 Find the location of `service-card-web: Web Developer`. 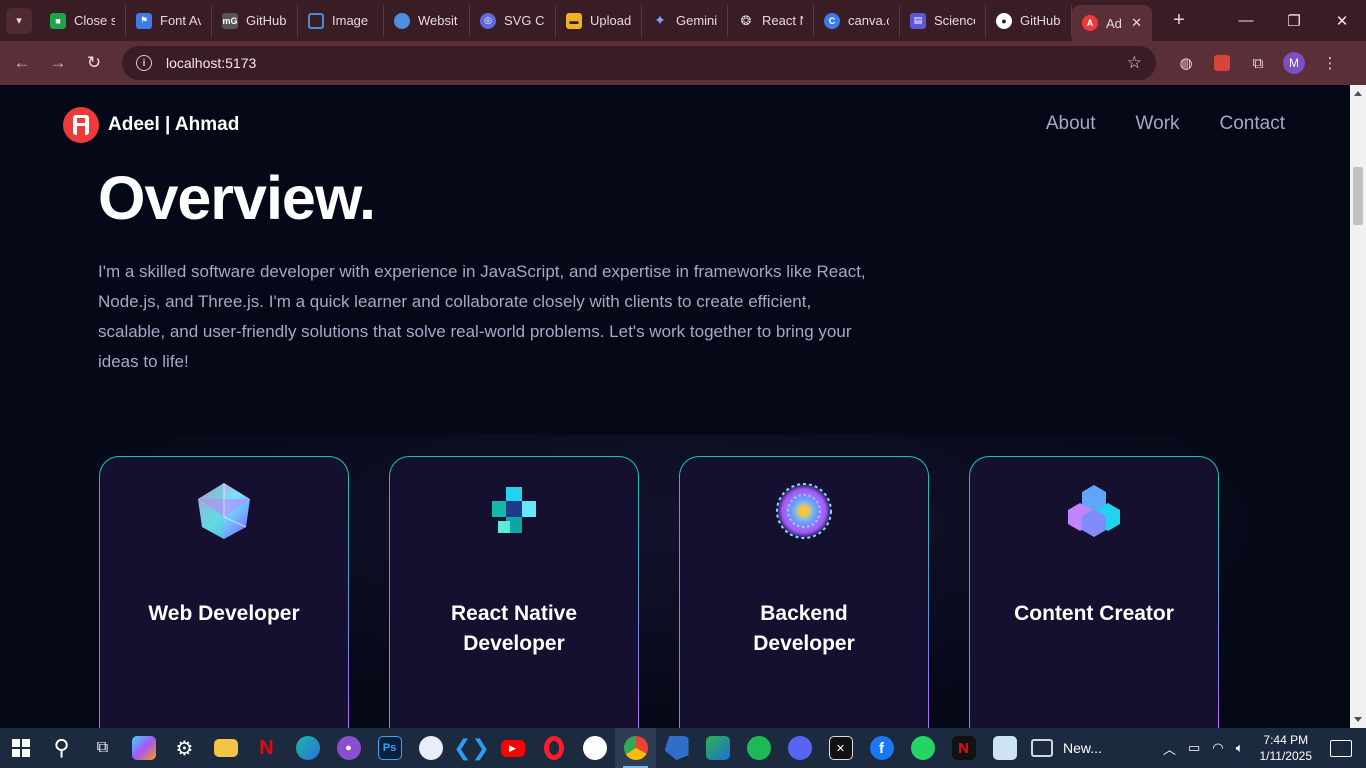

service-card-web: Web Developer is located at coordinates (224, 592).